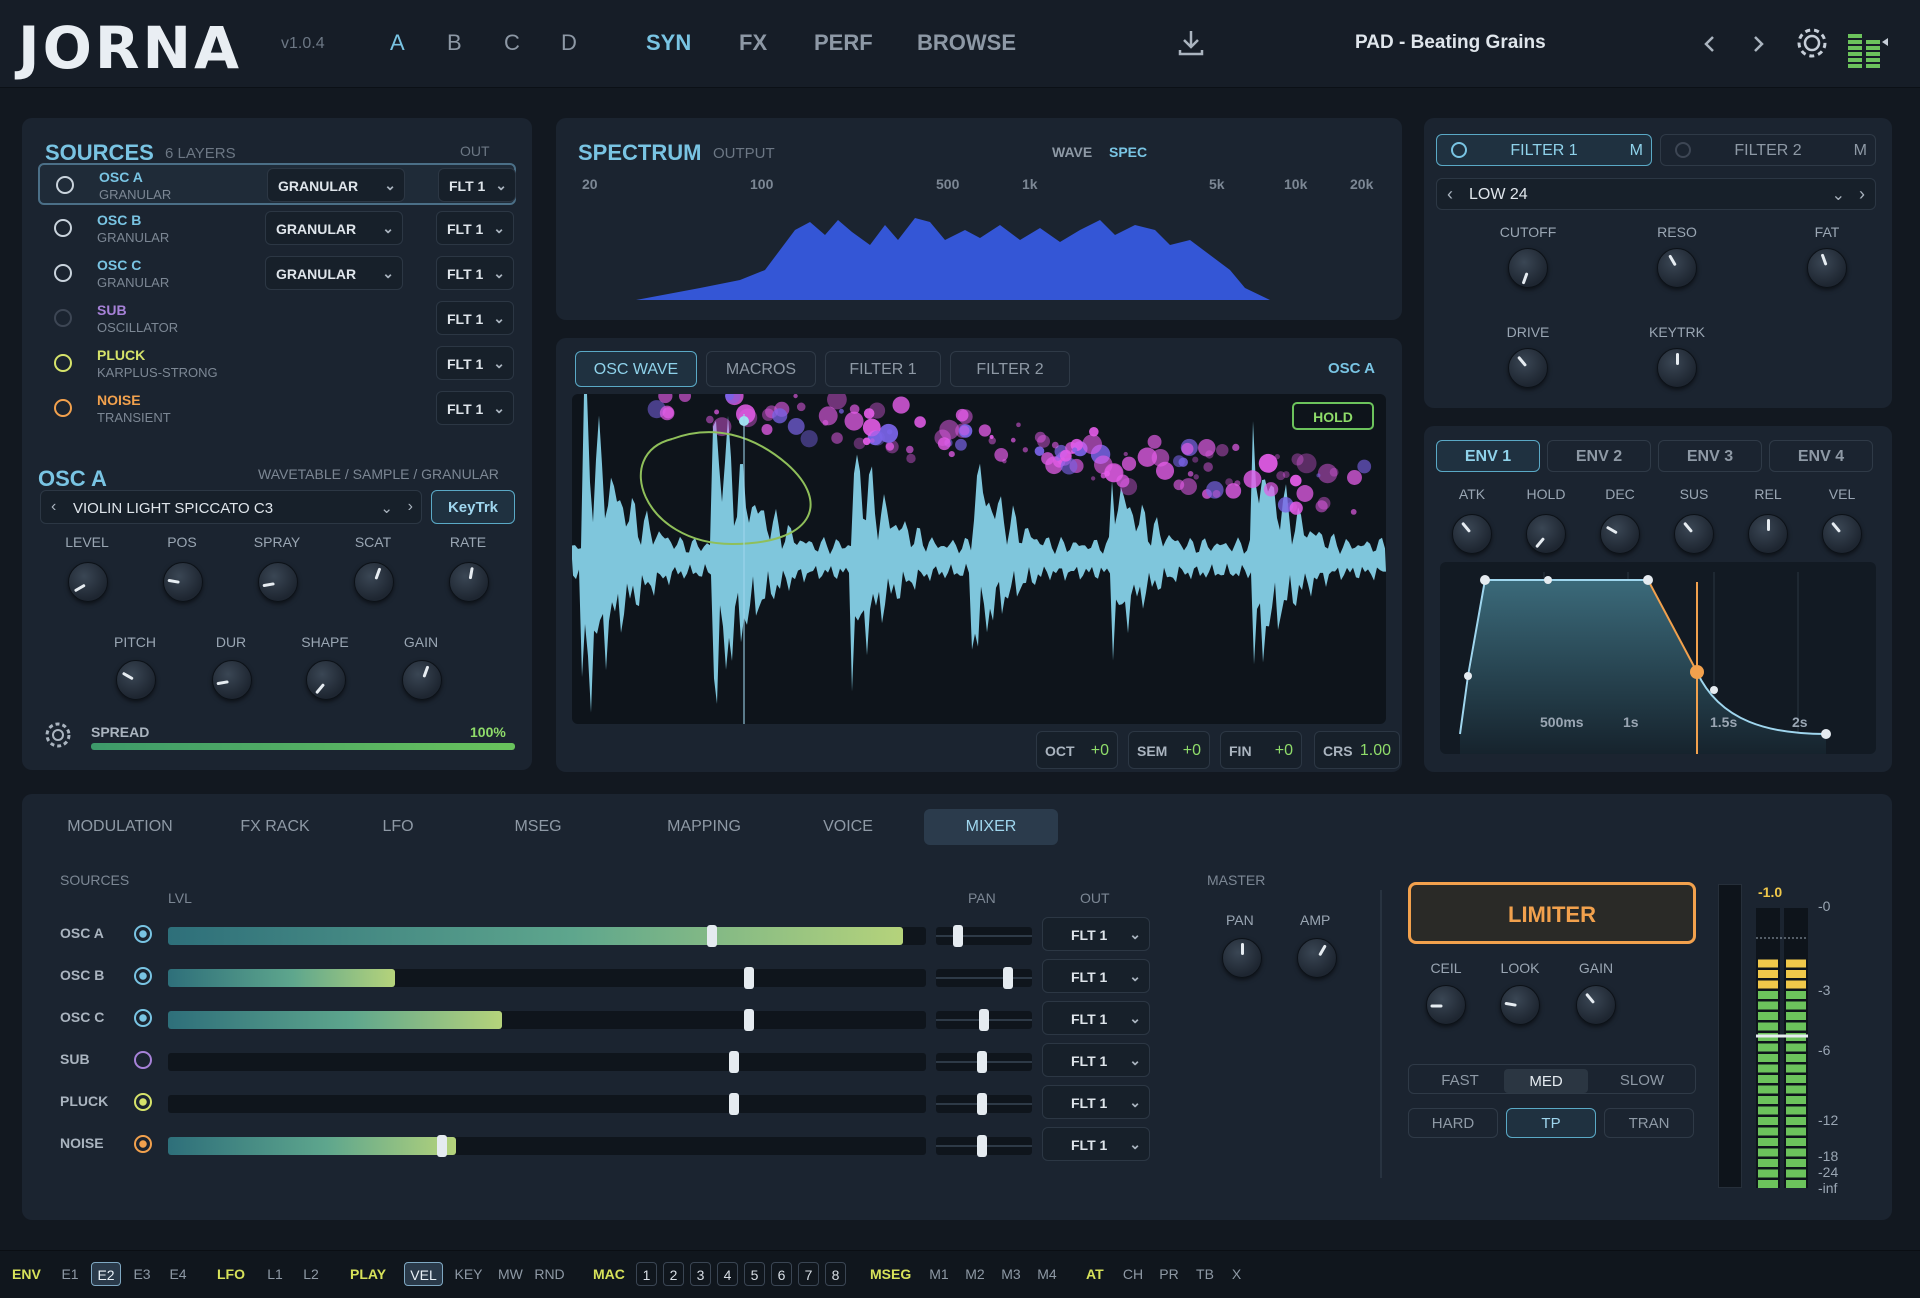  Describe the element at coordinates (53, 507) in the screenshot. I see `chevron-left-icon: ‹` at that location.